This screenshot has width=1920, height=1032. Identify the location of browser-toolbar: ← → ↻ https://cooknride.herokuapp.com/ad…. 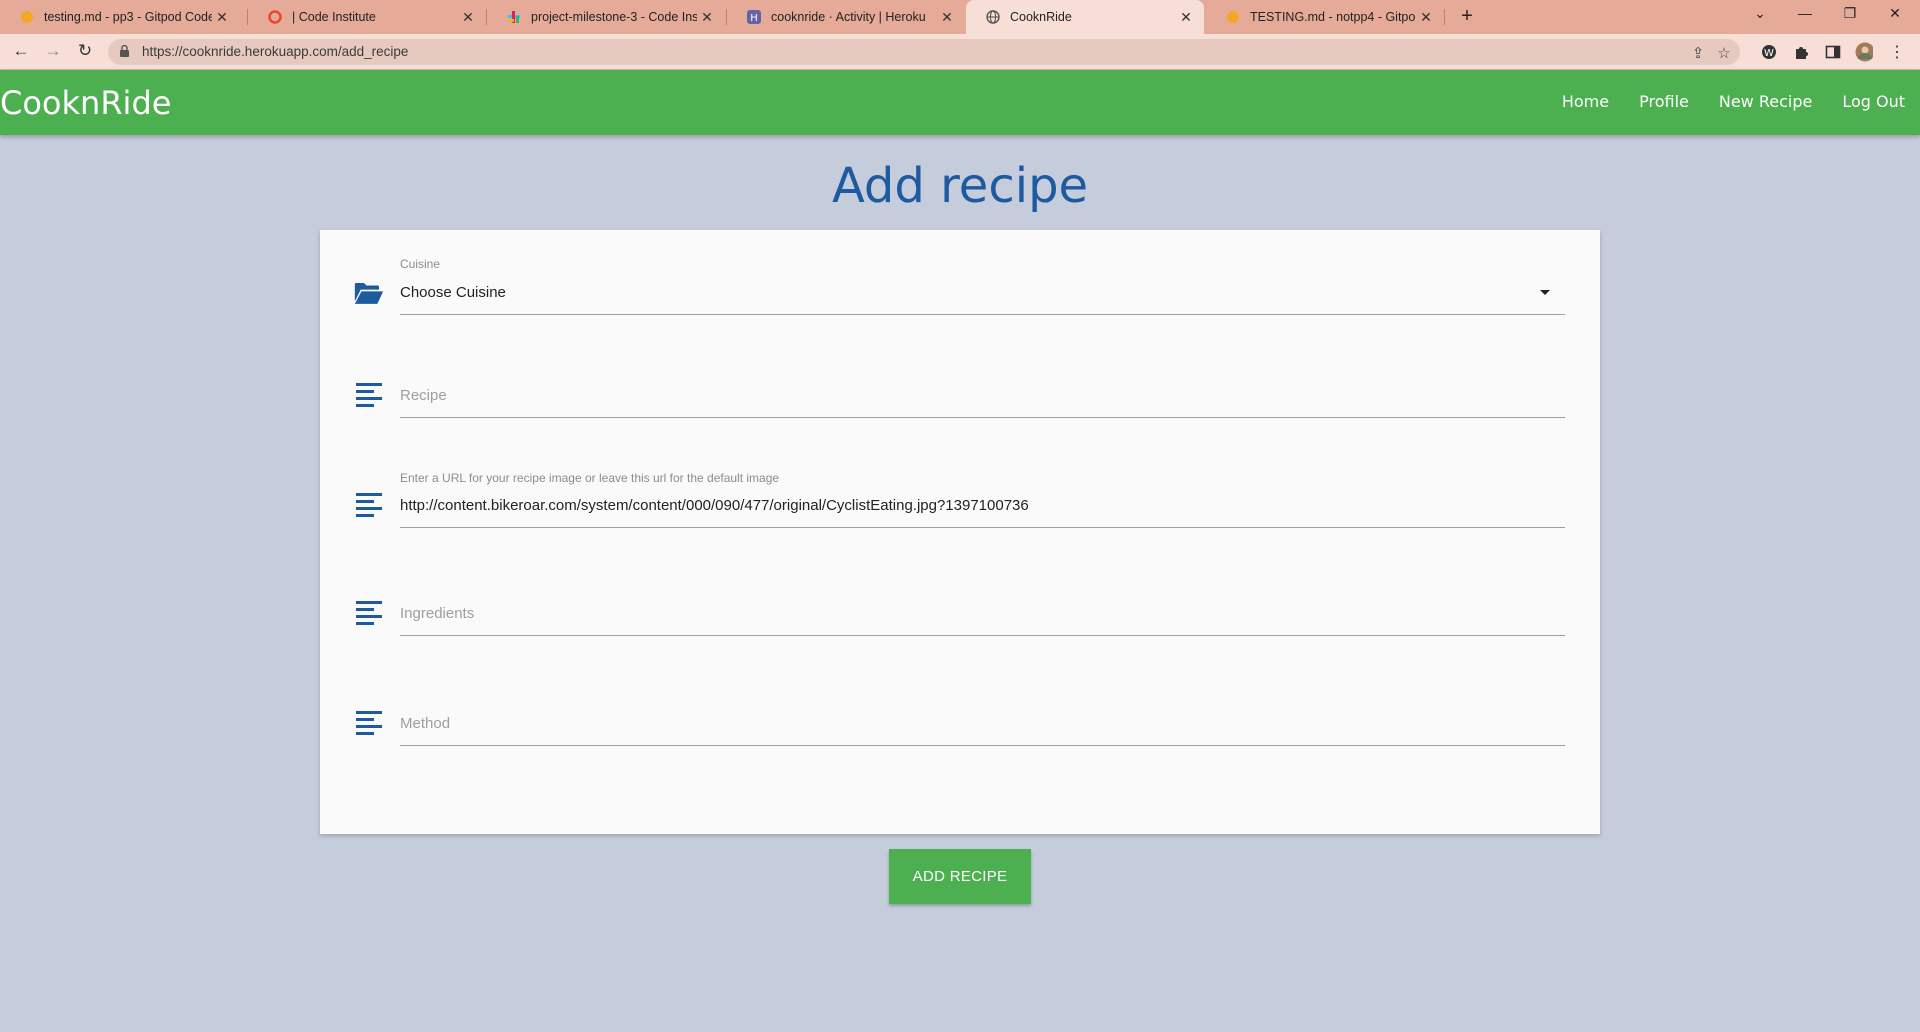
(960, 52).